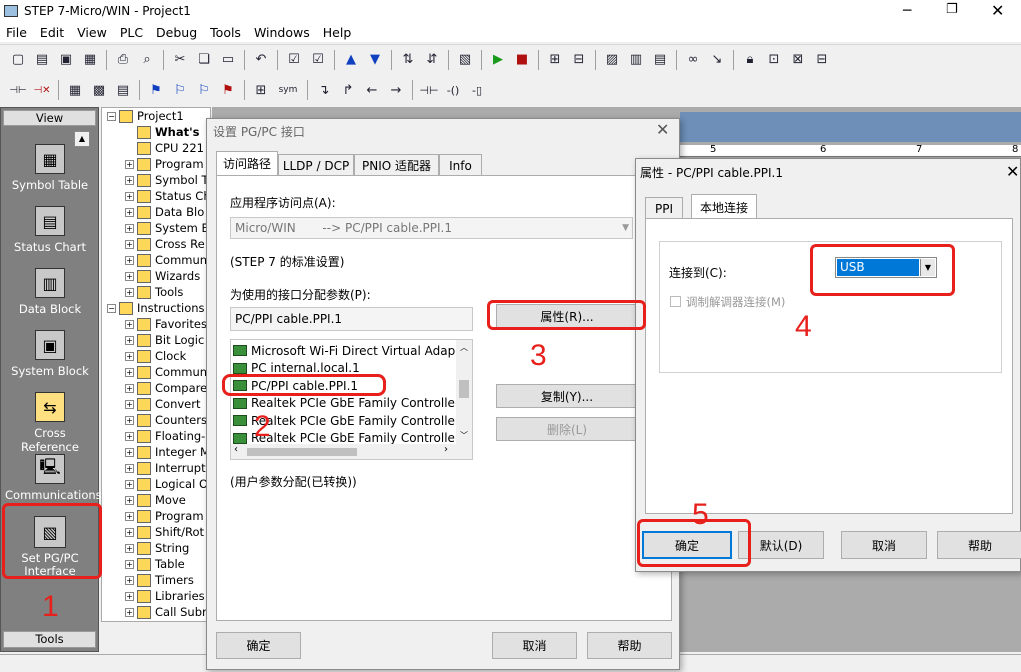  I want to click on tab-lldp-dcp: LLDP / DCP, so click(316, 165).